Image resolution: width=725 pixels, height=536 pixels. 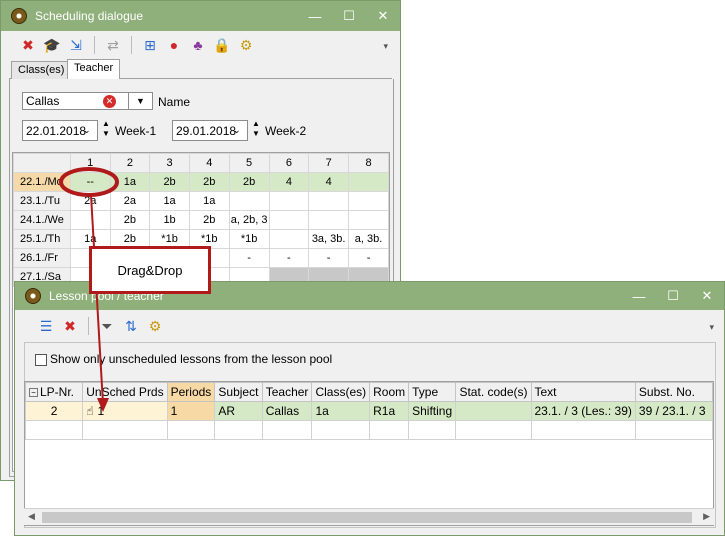 What do you see at coordinates (673, 392) in the screenshot?
I see `column-header-subst-no: Subst. No.` at bounding box center [673, 392].